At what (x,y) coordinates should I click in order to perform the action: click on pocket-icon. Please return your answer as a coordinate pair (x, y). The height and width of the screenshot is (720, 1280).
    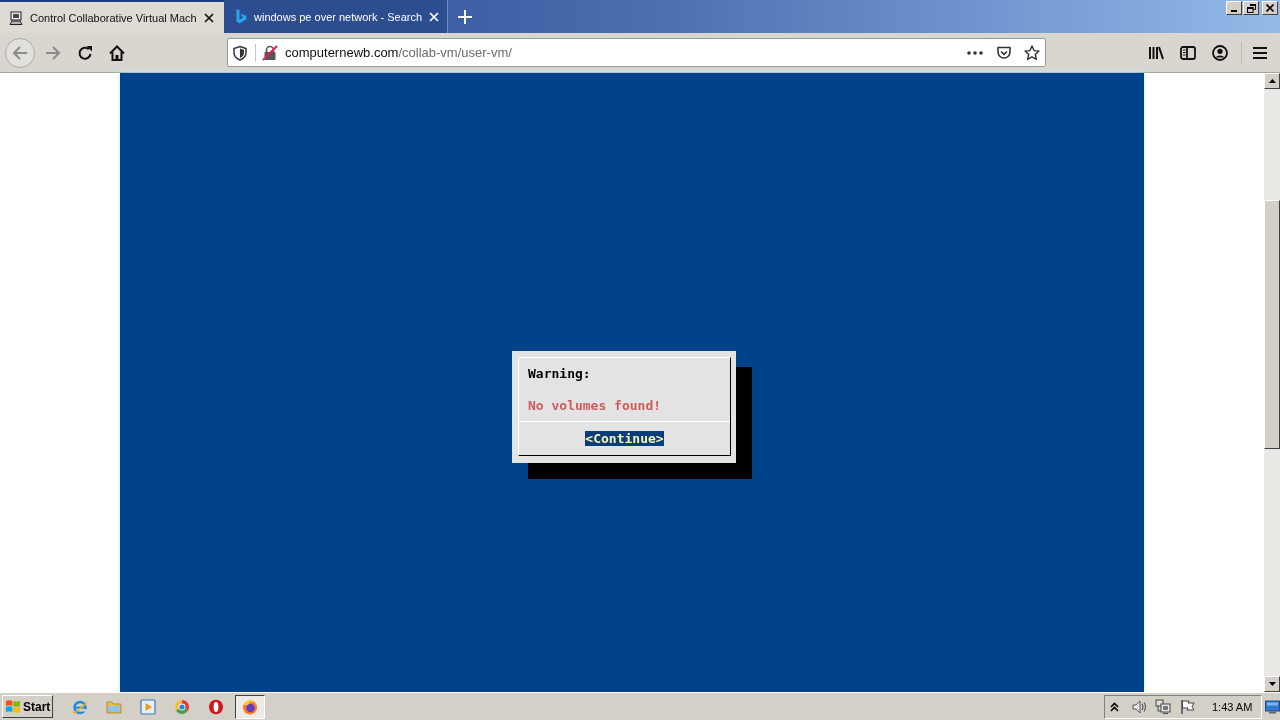
    Looking at the image, I should click on (1004, 52).